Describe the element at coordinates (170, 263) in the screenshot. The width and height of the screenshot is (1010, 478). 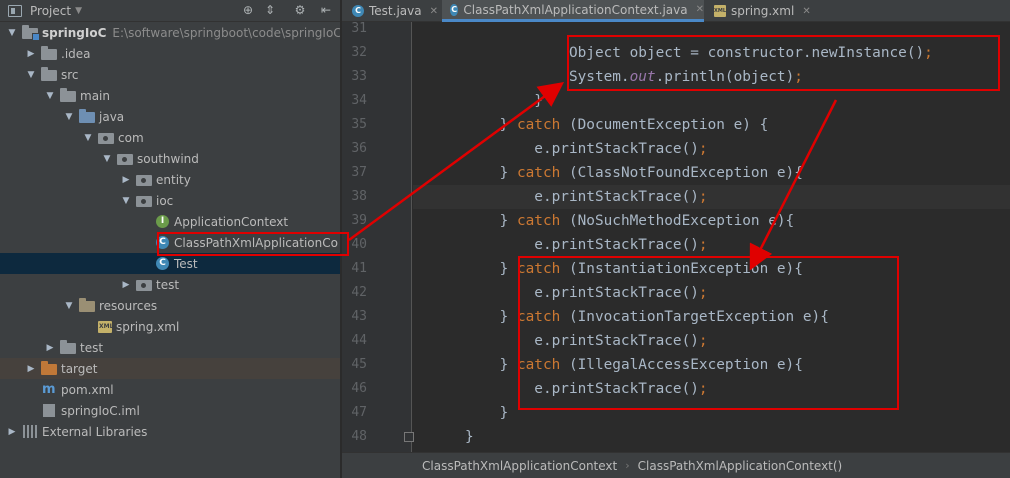
I see `tree-item-test: C Test` at that location.